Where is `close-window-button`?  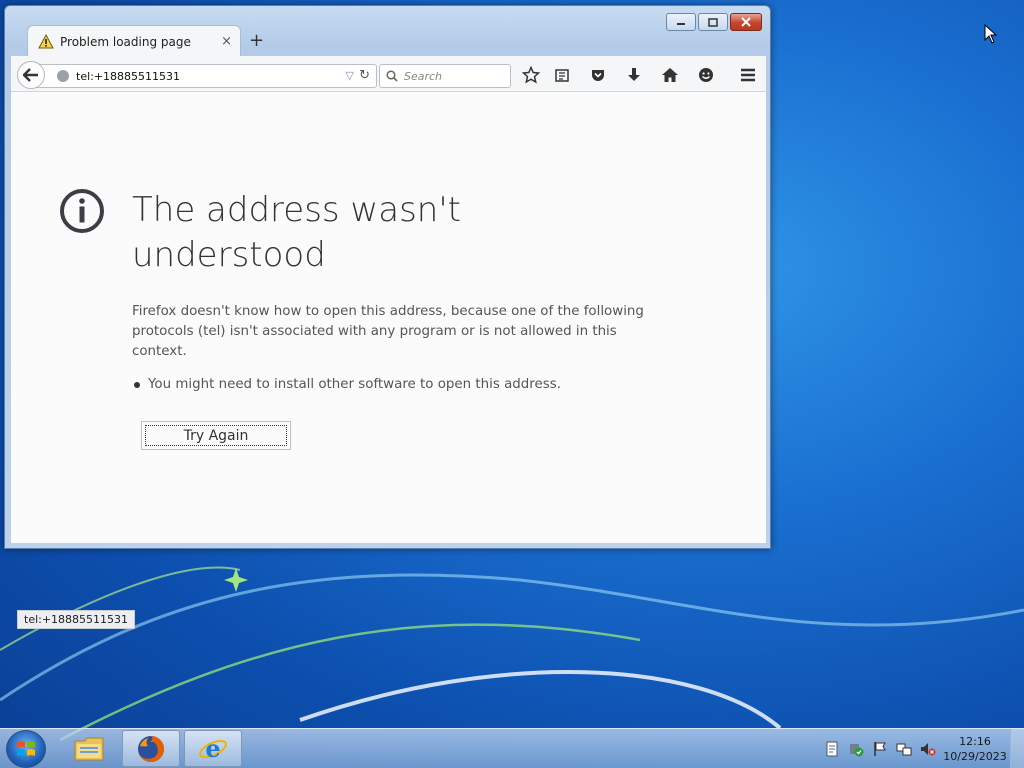 close-window-button is located at coordinates (746, 22).